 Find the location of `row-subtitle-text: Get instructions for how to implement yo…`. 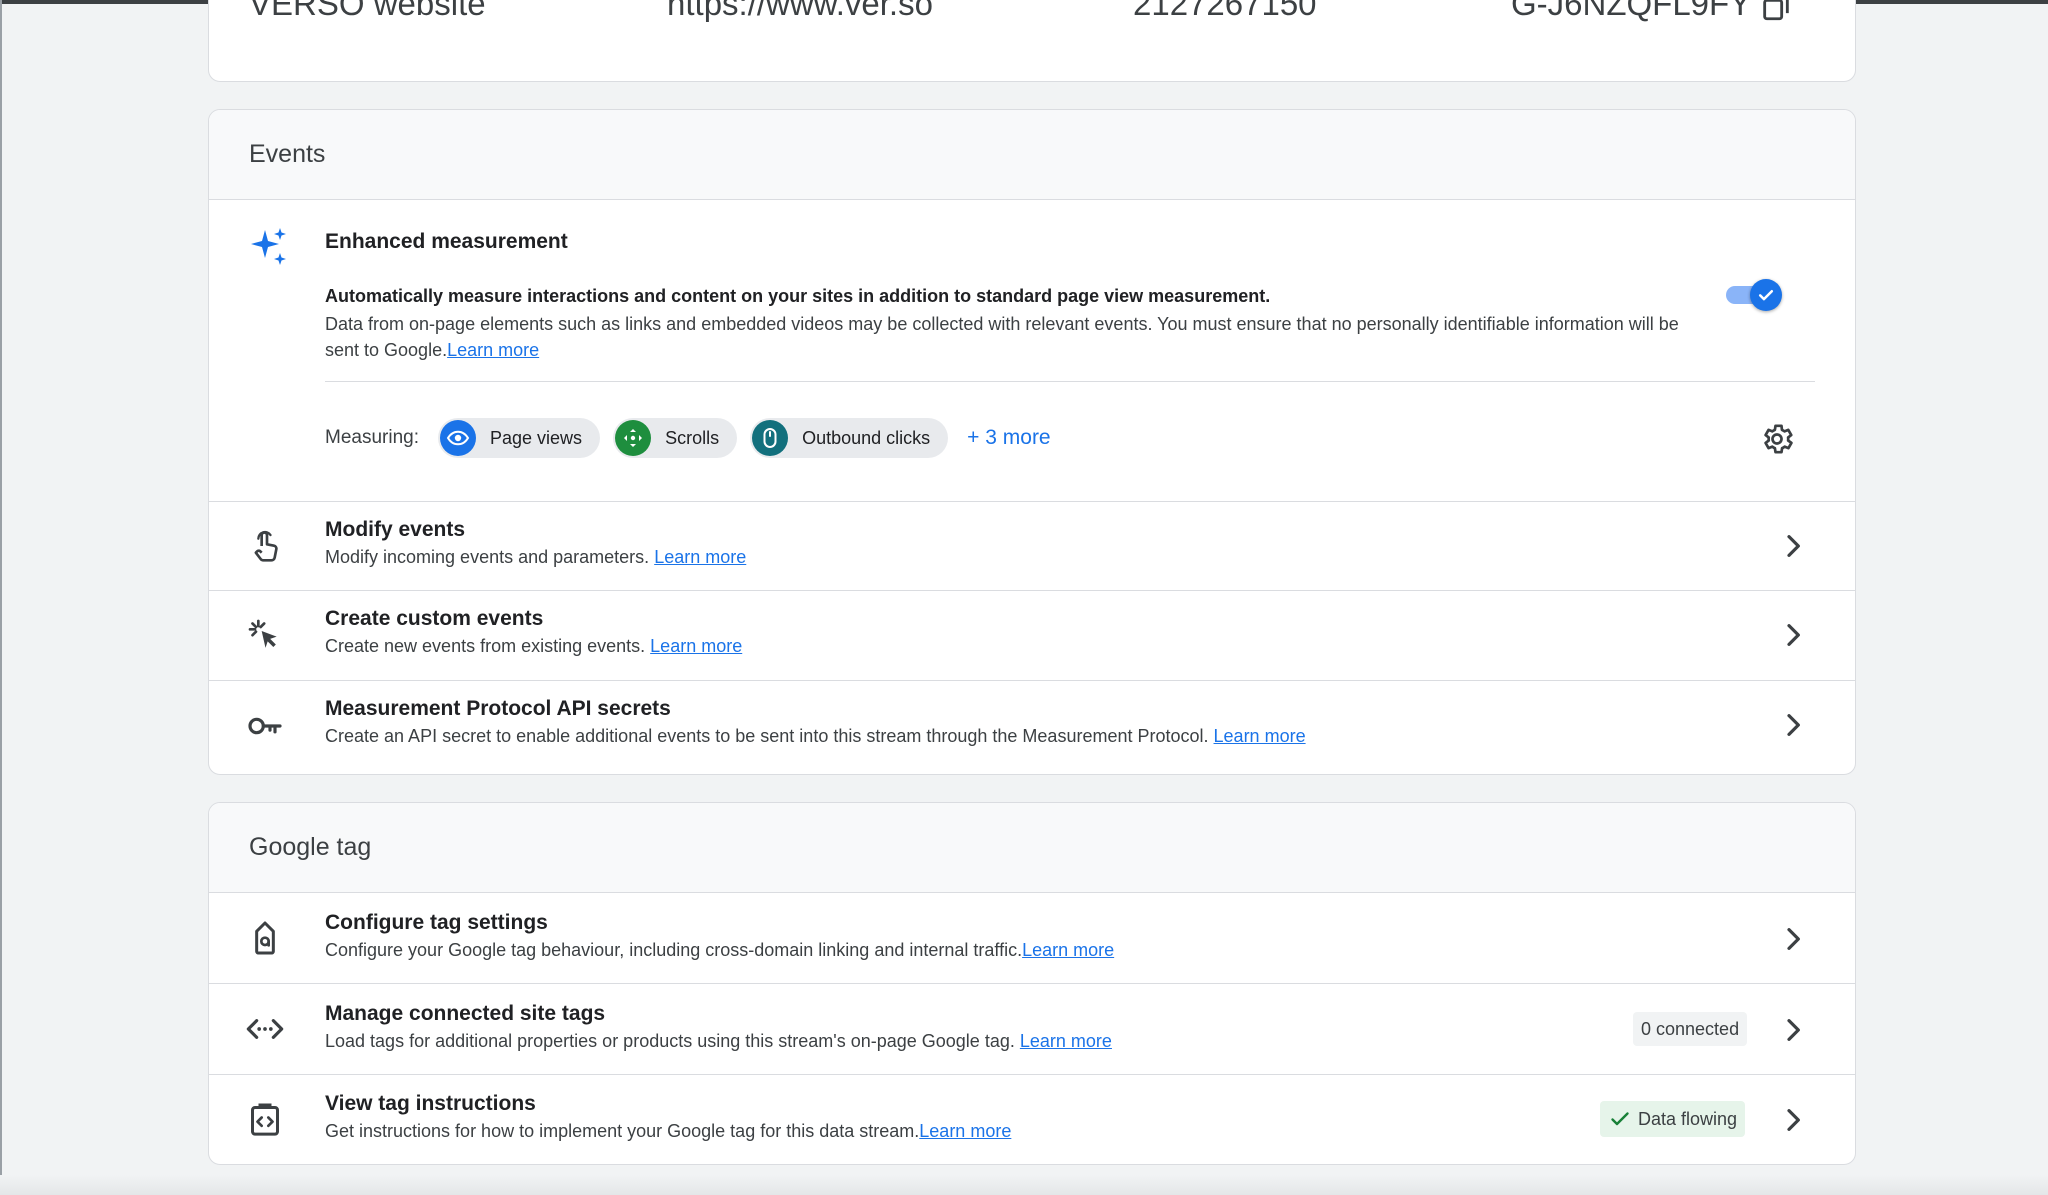

row-subtitle-text: Get instructions for how to implement yo… is located at coordinates (622, 1131).